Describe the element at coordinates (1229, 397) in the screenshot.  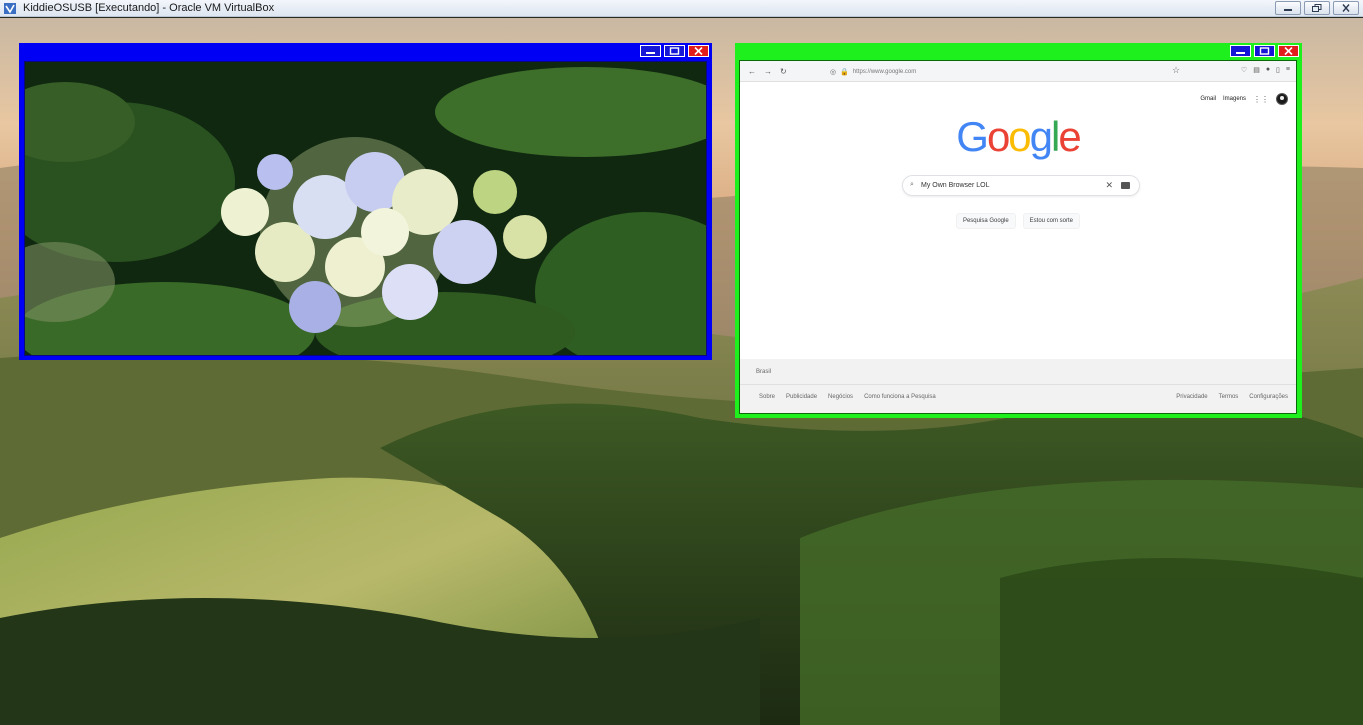
I see `footer-link-terms: Termos` at that location.